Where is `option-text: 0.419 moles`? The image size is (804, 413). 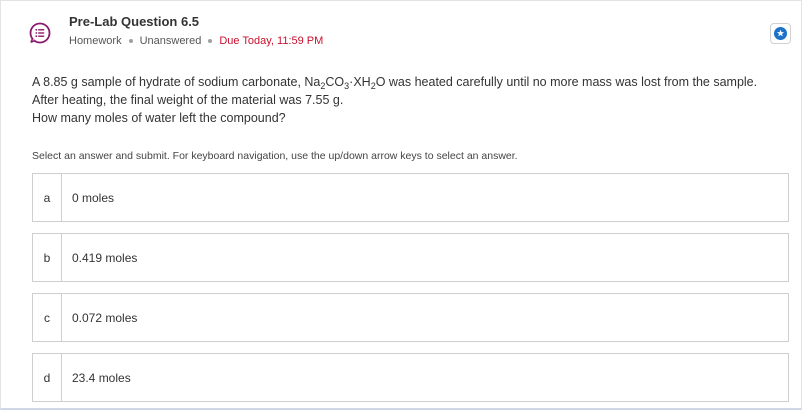 option-text: 0.419 moles is located at coordinates (105, 257).